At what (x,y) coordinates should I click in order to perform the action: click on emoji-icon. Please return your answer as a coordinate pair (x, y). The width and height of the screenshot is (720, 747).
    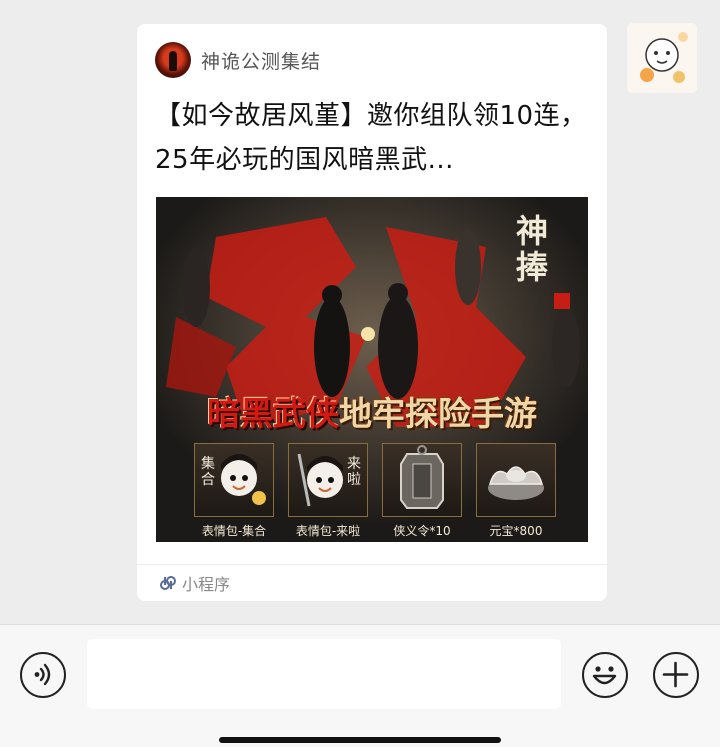
    Looking at the image, I should click on (604, 675).